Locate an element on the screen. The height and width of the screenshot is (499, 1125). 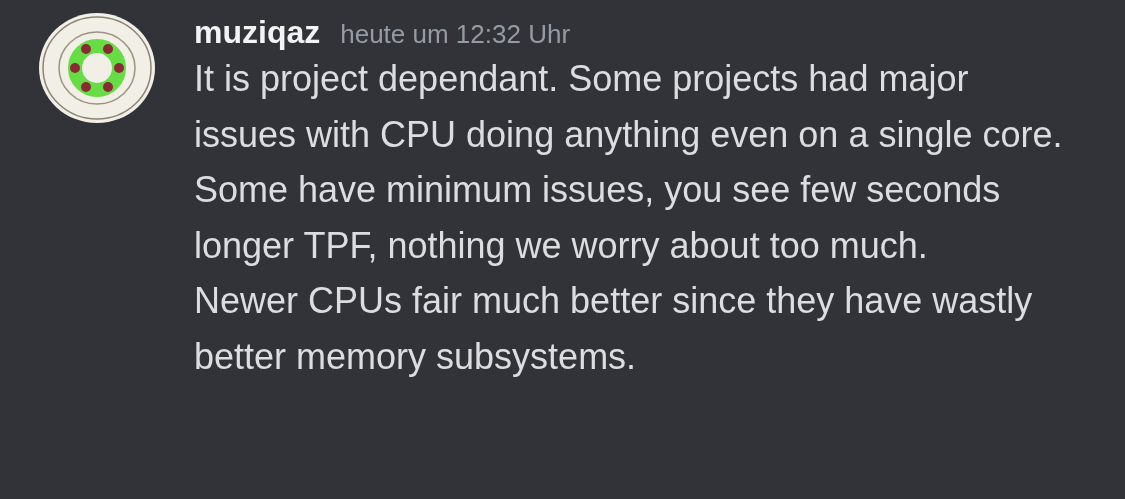
timestamp: heute um 12:32 Uhr is located at coordinates (455, 34).